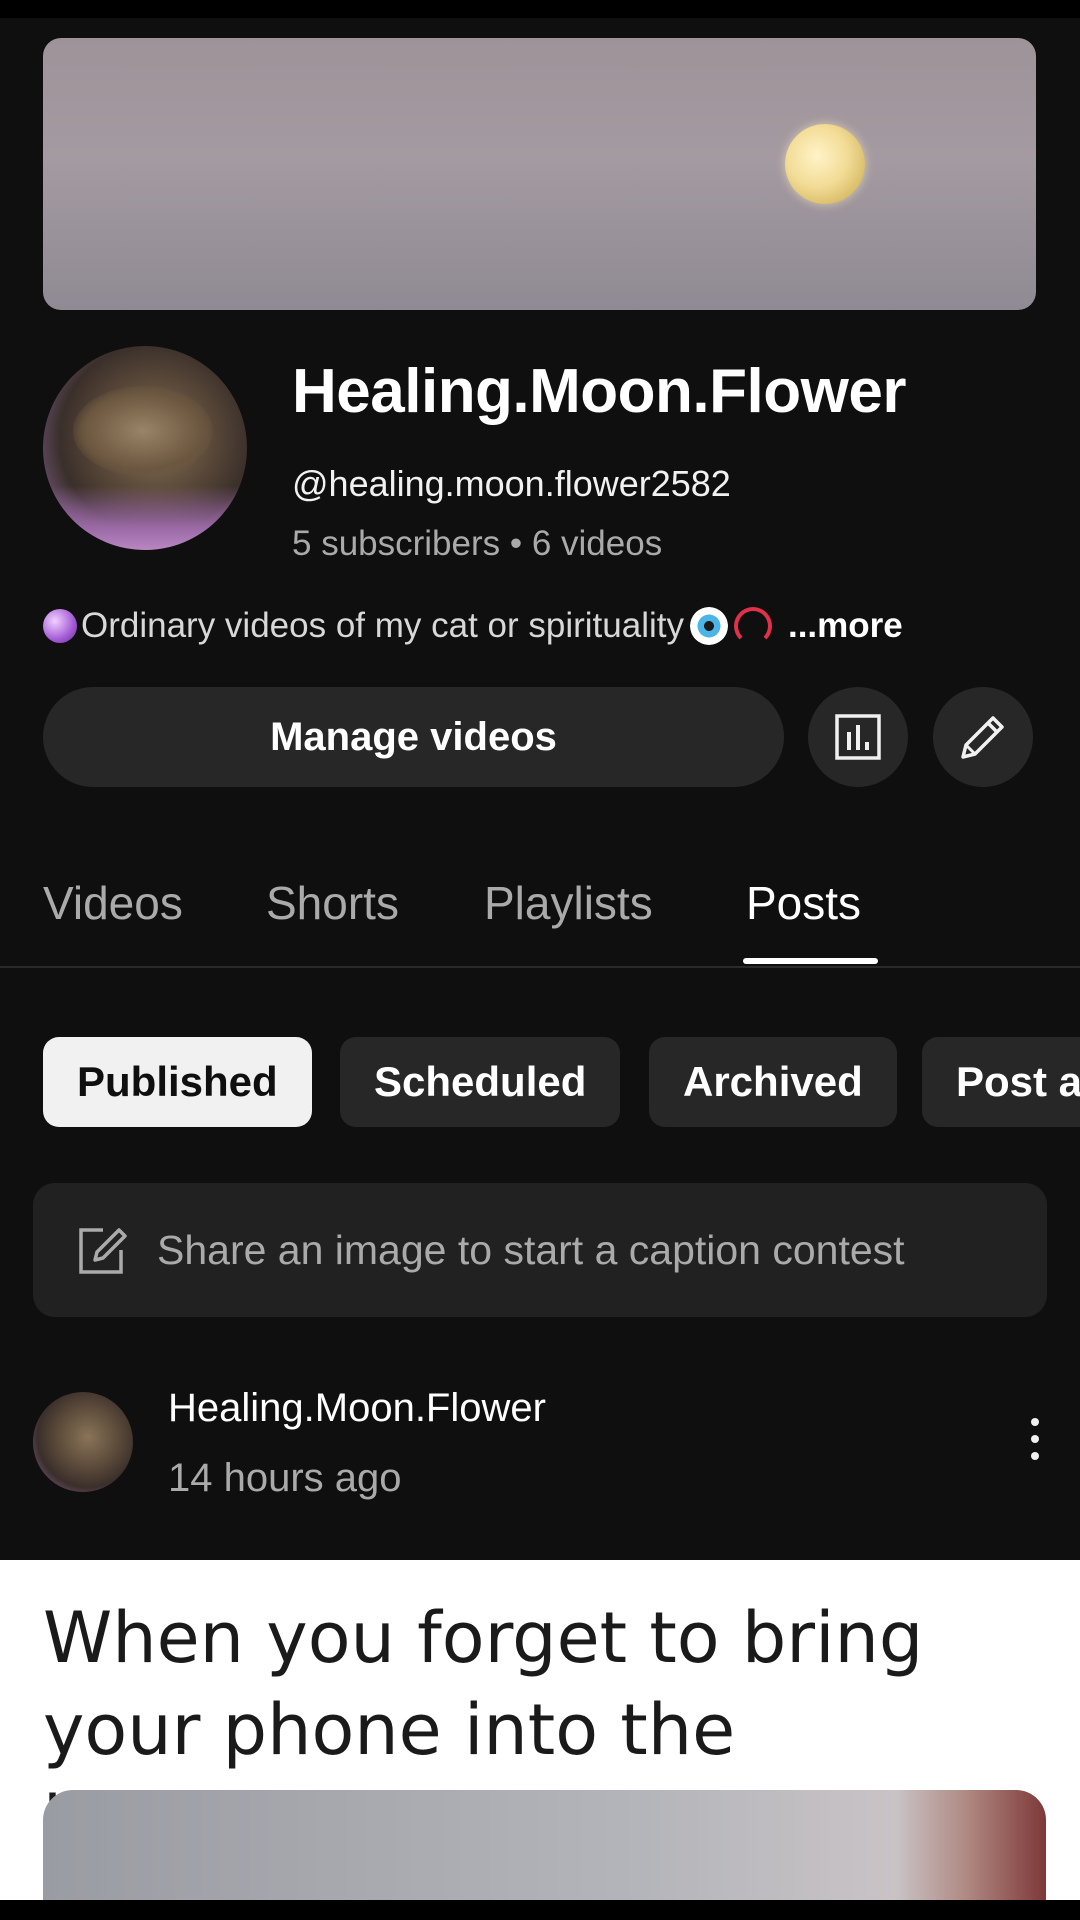 The height and width of the screenshot is (1920, 1080). What do you see at coordinates (845, 626) in the screenshot?
I see `more-link: ...more` at bounding box center [845, 626].